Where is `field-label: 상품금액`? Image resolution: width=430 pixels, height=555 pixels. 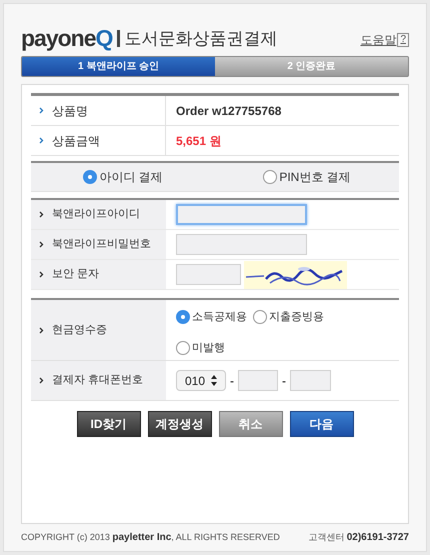
field-label: 상품금액 is located at coordinates (76, 141).